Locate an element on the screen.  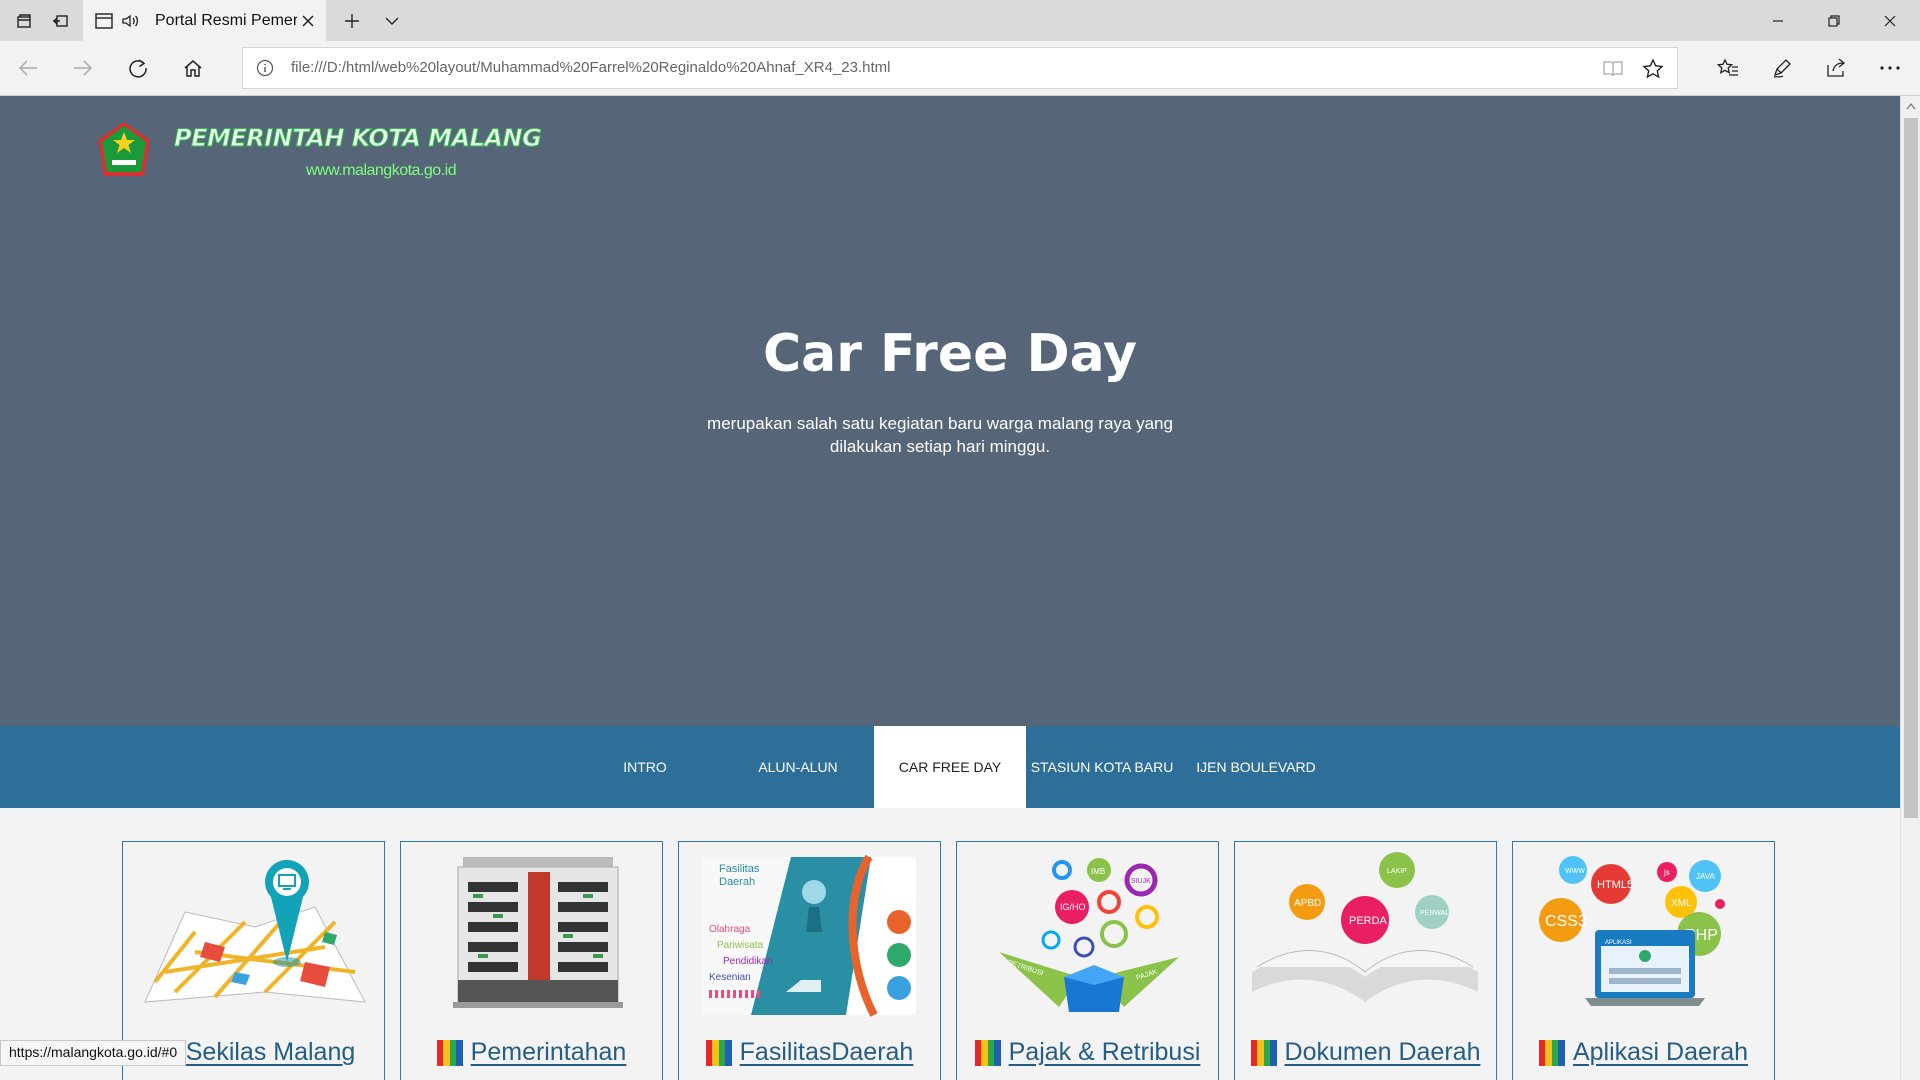
pen-icon is located at coordinates (1782, 68).